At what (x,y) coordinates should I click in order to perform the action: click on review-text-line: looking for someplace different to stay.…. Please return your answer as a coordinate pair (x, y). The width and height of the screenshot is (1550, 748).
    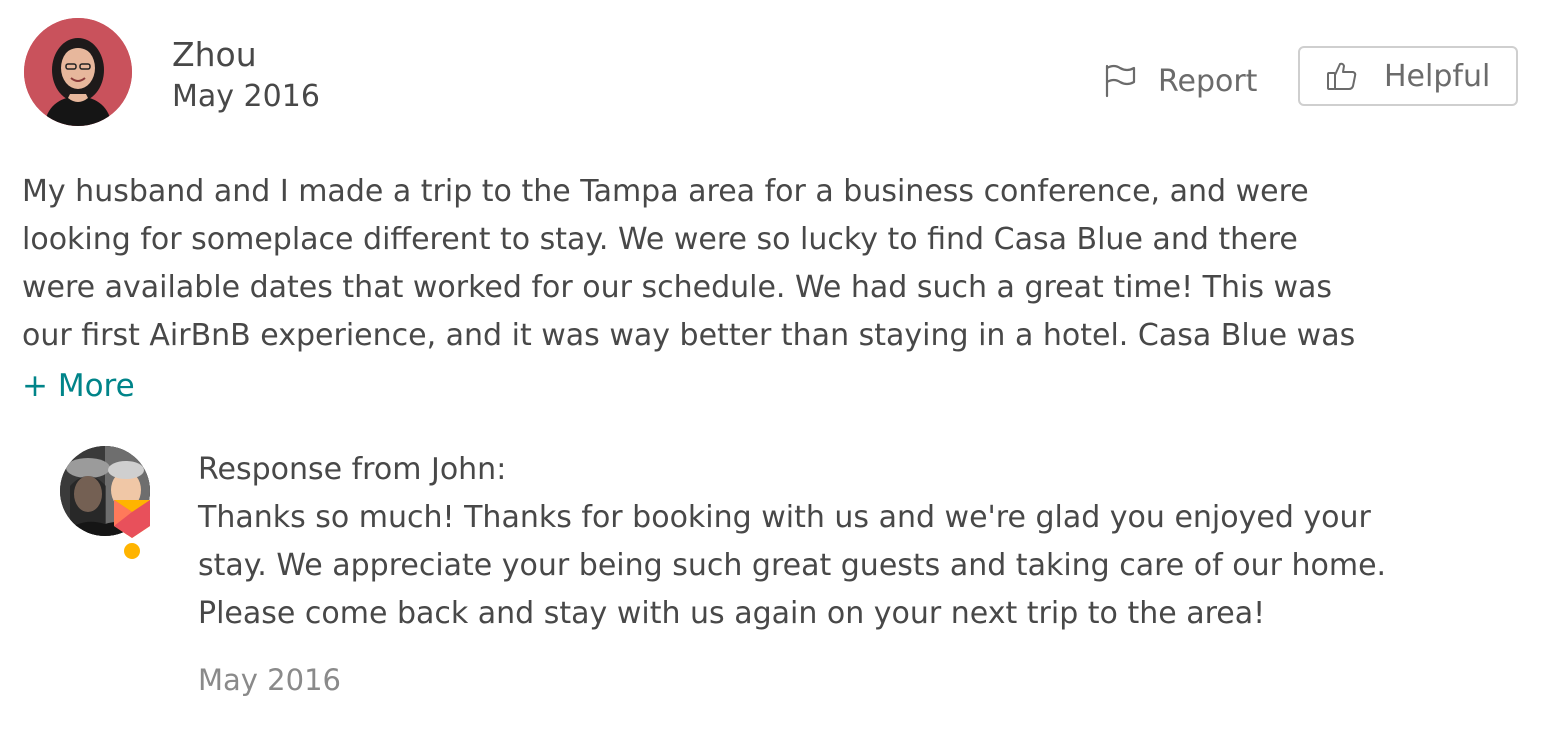
    Looking at the image, I should click on (660, 239).